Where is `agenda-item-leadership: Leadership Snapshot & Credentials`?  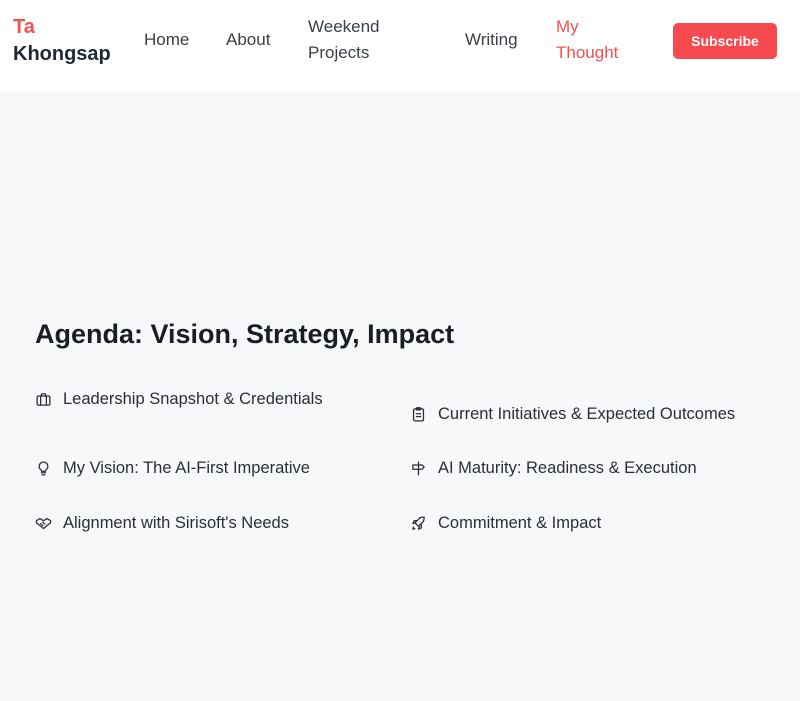
agenda-item-leadership: Leadership Snapshot & Credentials is located at coordinates (178, 399).